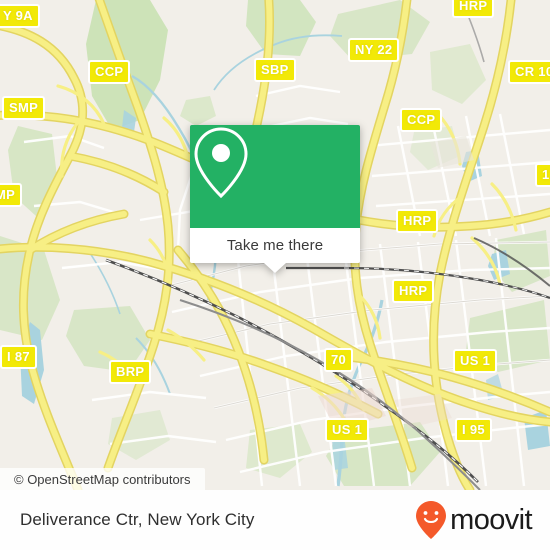 The width and height of the screenshot is (550, 550). What do you see at coordinates (473, 430) in the screenshot?
I see `road-shield: I 95` at bounding box center [473, 430].